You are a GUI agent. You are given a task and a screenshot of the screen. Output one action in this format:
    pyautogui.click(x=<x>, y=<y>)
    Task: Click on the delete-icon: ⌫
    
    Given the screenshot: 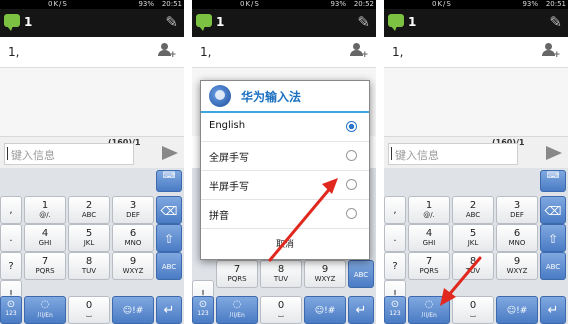 What is the action you would take?
    pyautogui.click(x=169, y=210)
    